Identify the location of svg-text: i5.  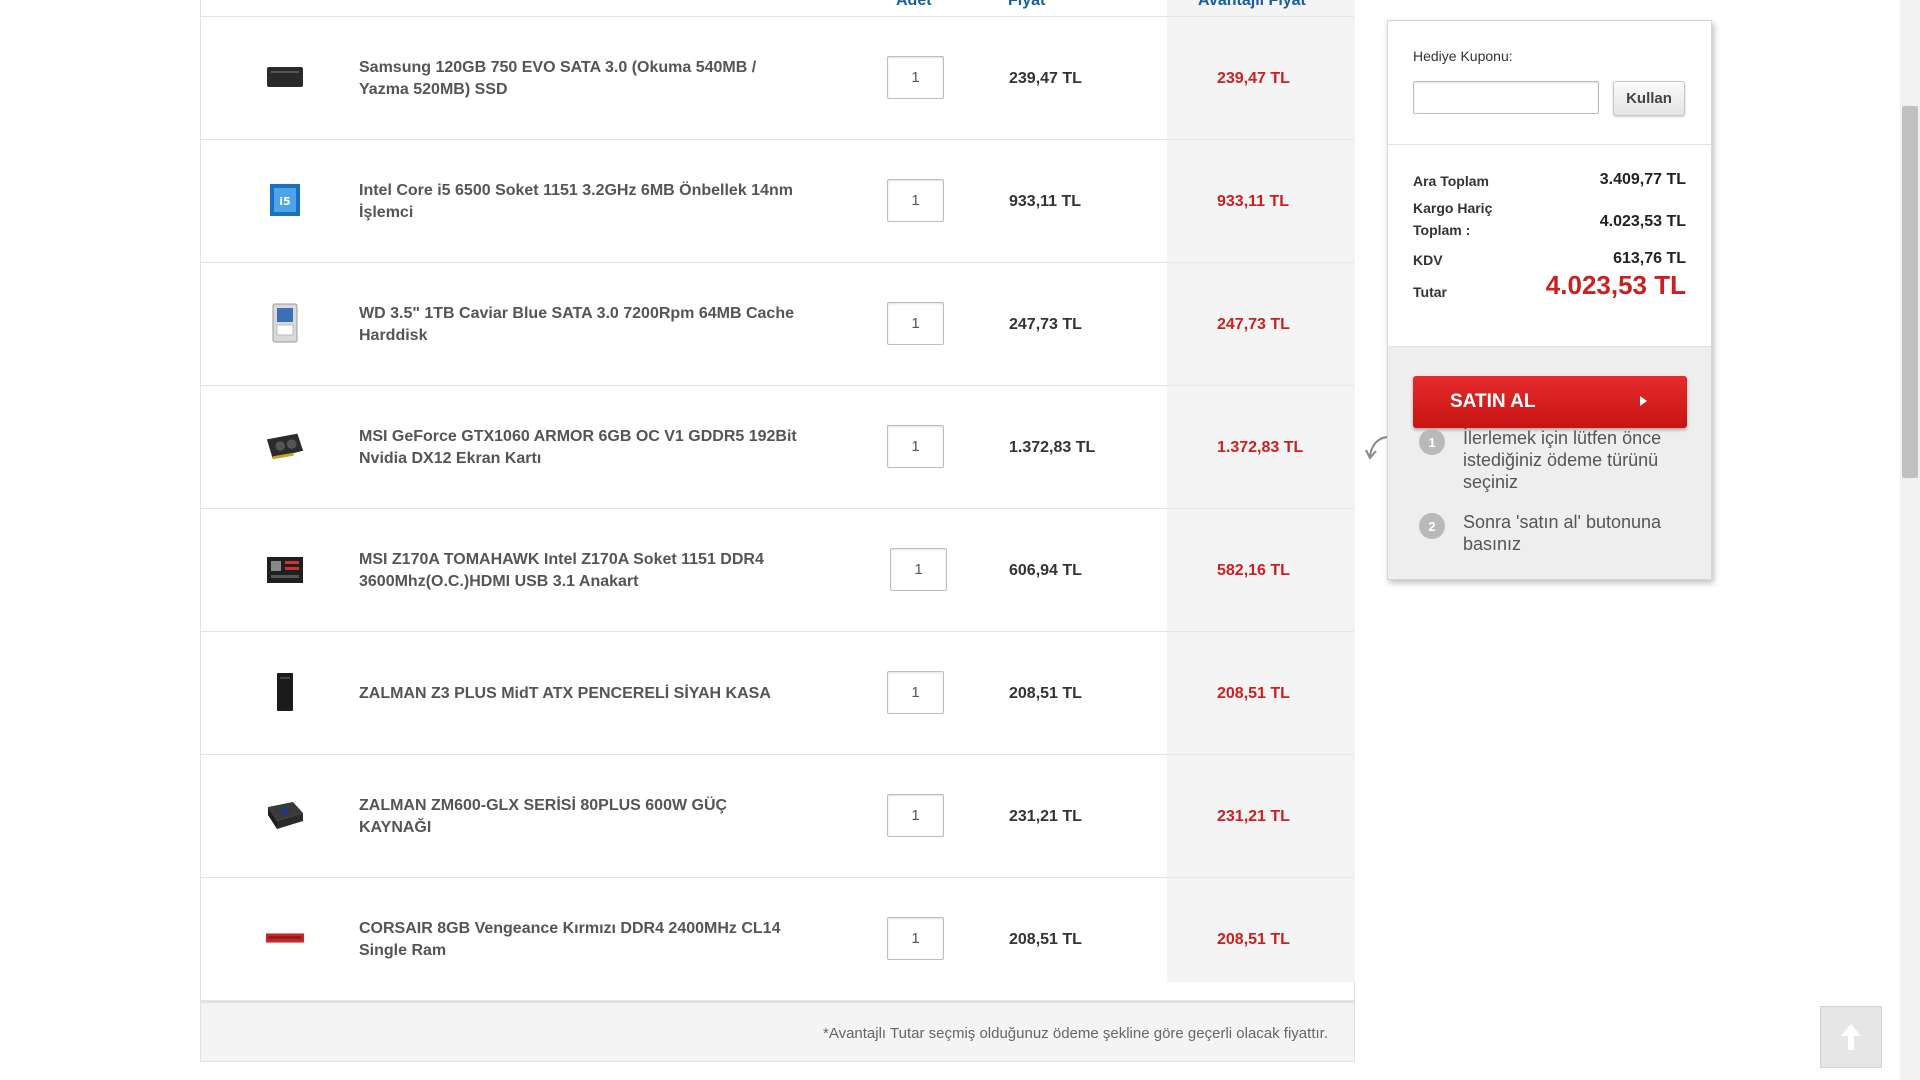
(284, 201).